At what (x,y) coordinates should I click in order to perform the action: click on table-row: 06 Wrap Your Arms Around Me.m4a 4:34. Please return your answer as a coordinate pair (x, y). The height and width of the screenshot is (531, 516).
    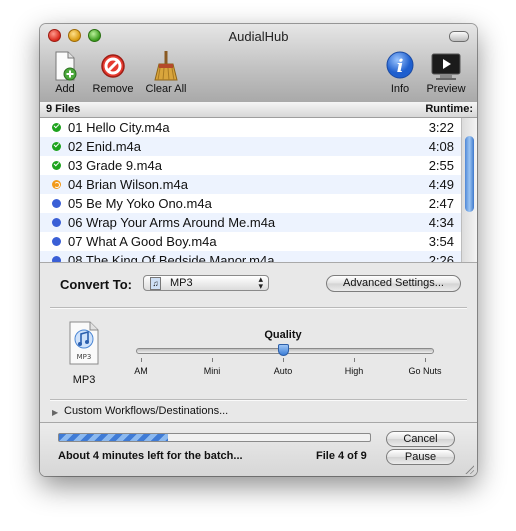
    Looking at the image, I should click on (250, 222).